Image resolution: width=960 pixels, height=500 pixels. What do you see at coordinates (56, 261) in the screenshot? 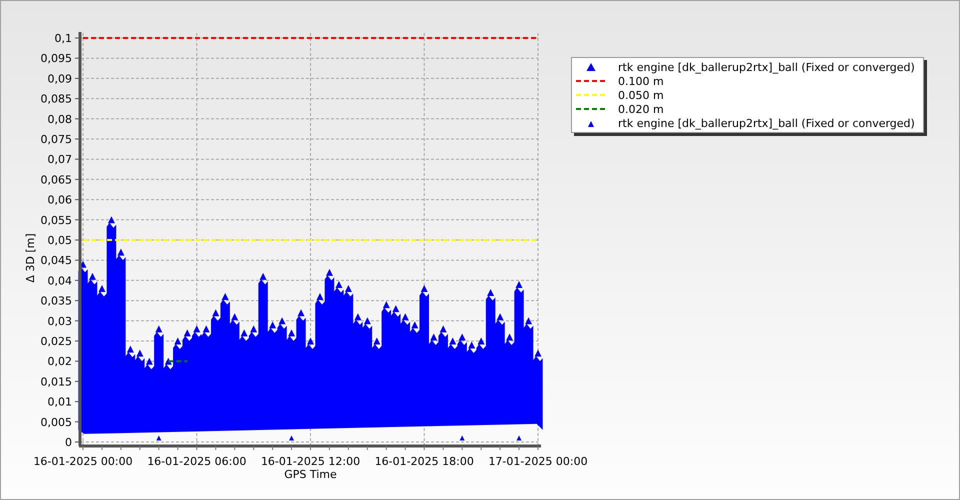
I see `y-tick-label: 0,045` at bounding box center [56, 261].